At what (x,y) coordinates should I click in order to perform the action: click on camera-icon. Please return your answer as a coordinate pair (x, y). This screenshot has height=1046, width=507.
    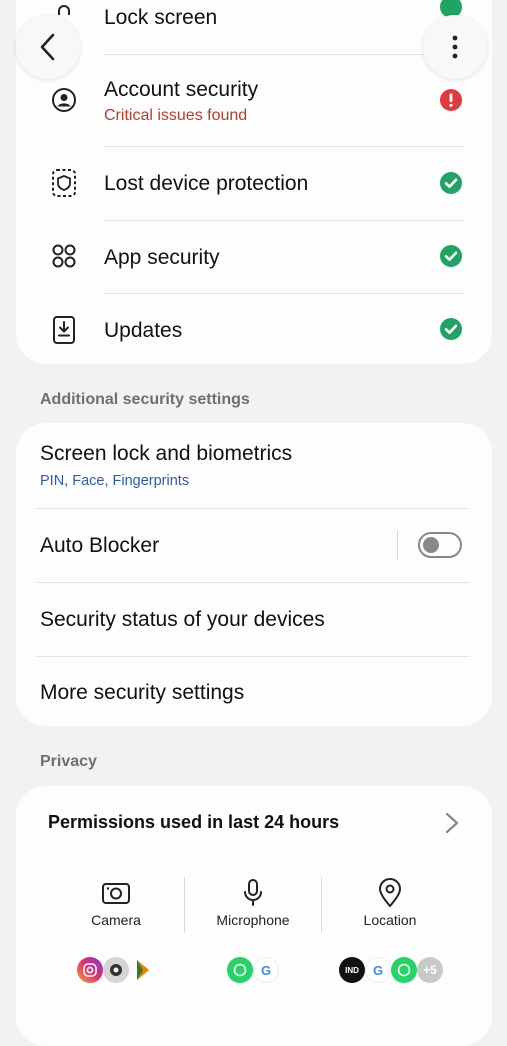
    Looking at the image, I should click on (116, 893).